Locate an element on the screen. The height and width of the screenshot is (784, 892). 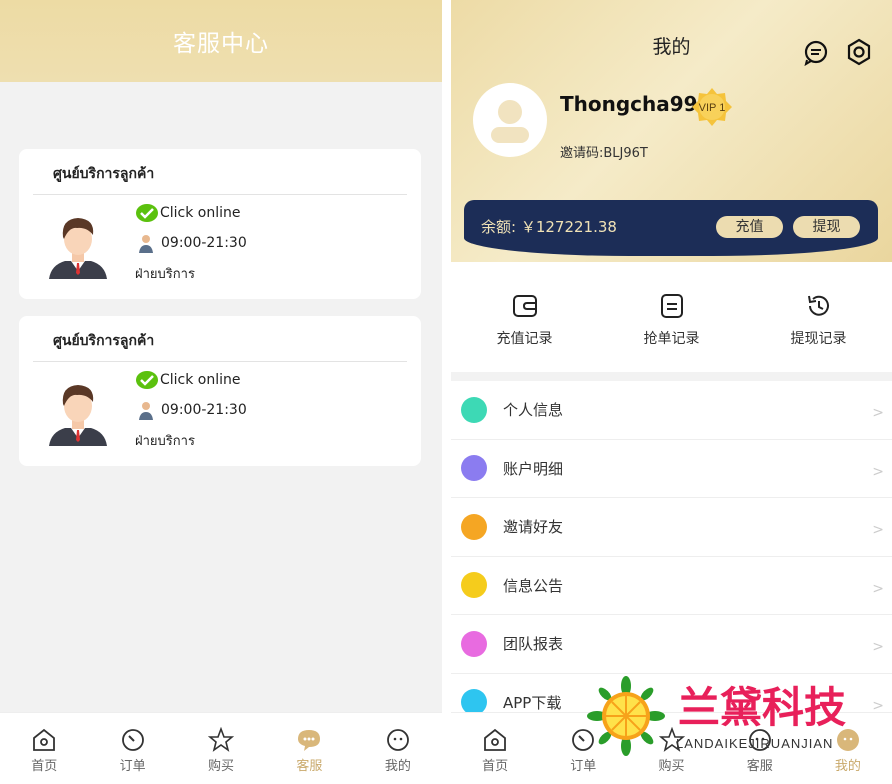
menu-label: 团队报表 is located at coordinates (533, 644).